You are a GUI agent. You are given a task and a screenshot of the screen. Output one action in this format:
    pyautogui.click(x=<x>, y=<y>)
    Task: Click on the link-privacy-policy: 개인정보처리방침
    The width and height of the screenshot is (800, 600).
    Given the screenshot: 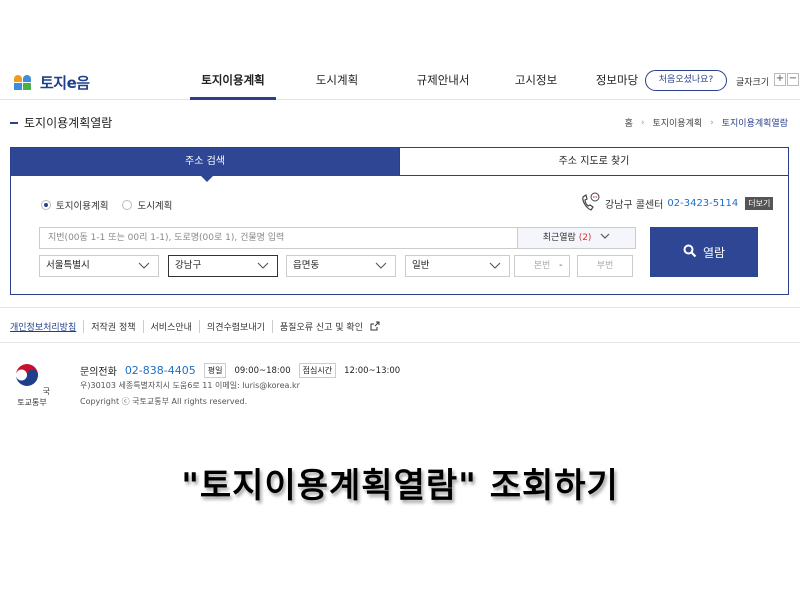 What is the action you would take?
    pyautogui.click(x=46, y=326)
    